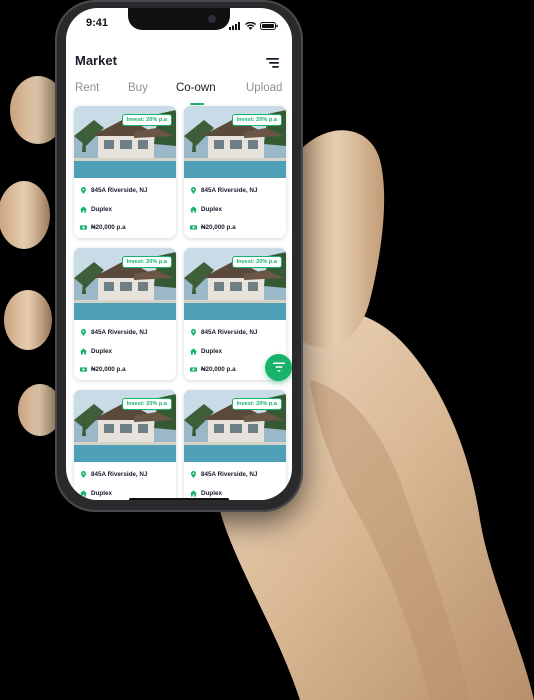 The image size is (534, 700). What do you see at coordinates (196, 88) in the screenshot?
I see `tab-co-own: Co-own` at bounding box center [196, 88].